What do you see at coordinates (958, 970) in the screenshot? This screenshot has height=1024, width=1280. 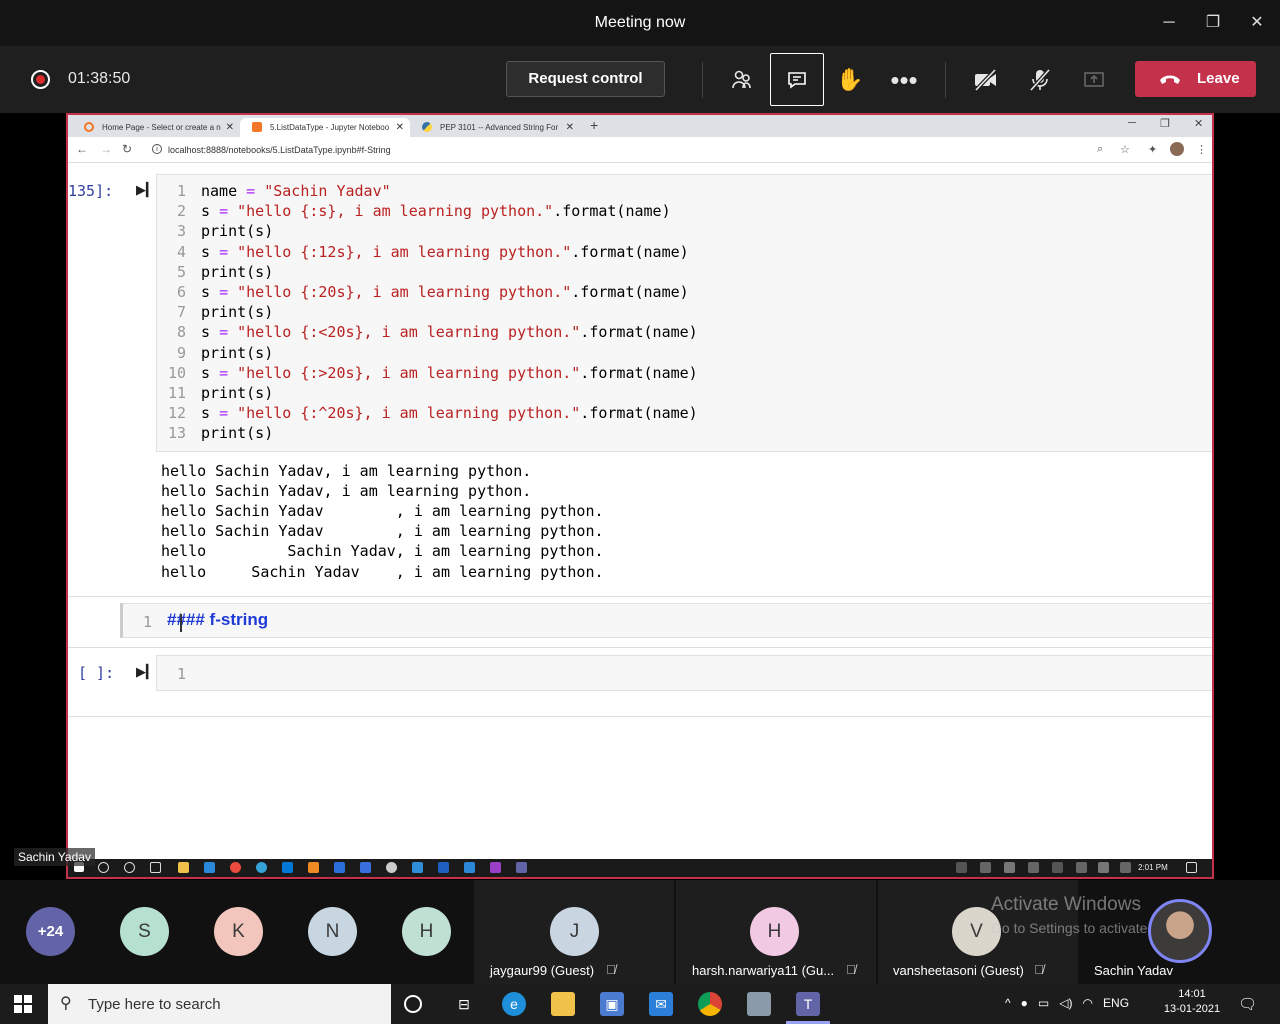 I see `participant-name: vansheetasoni (Guest)` at bounding box center [958, 970].